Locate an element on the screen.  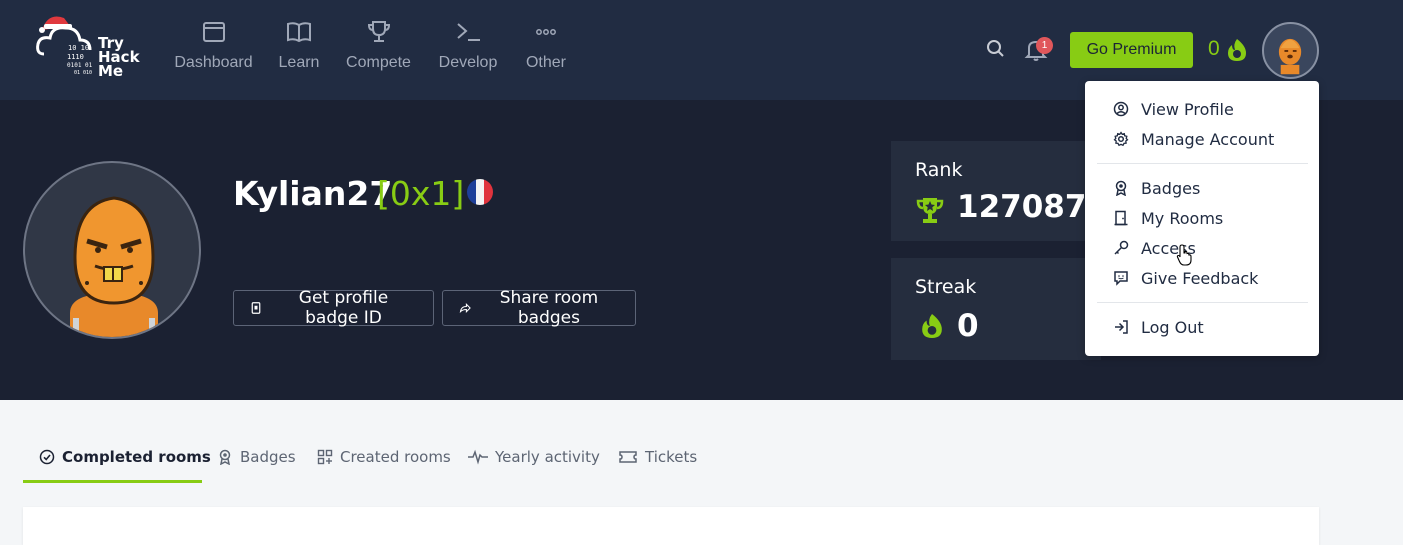
streak-label: Streak is located at coordinates (946, 287).